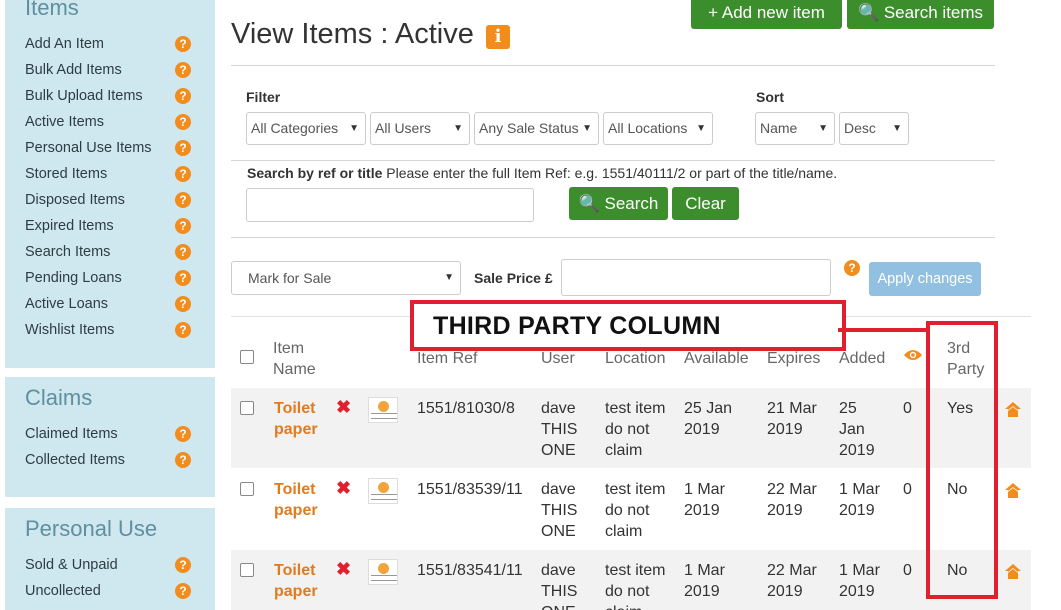 This screenshot has width=1061, height=610. What do you see at coordinates (247, 357) in the screenshot?
I see `select-all-checkbox` at bounding box center [247, 357].